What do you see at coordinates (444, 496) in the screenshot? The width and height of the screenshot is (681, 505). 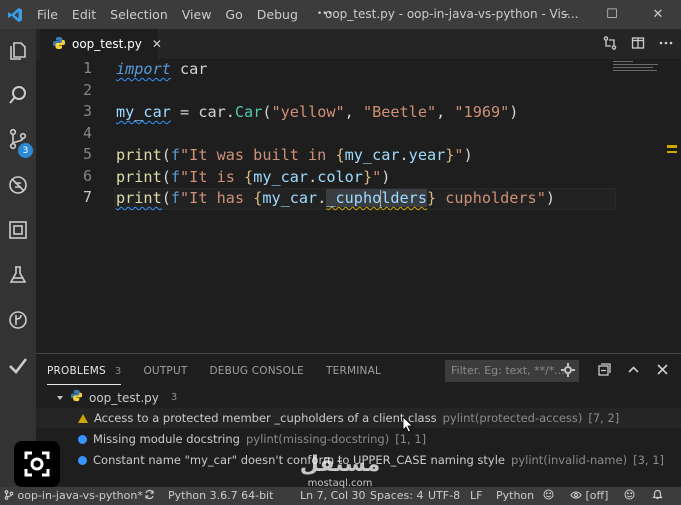 I see `encoding: UTF-8` at bounding box center [444, 496].